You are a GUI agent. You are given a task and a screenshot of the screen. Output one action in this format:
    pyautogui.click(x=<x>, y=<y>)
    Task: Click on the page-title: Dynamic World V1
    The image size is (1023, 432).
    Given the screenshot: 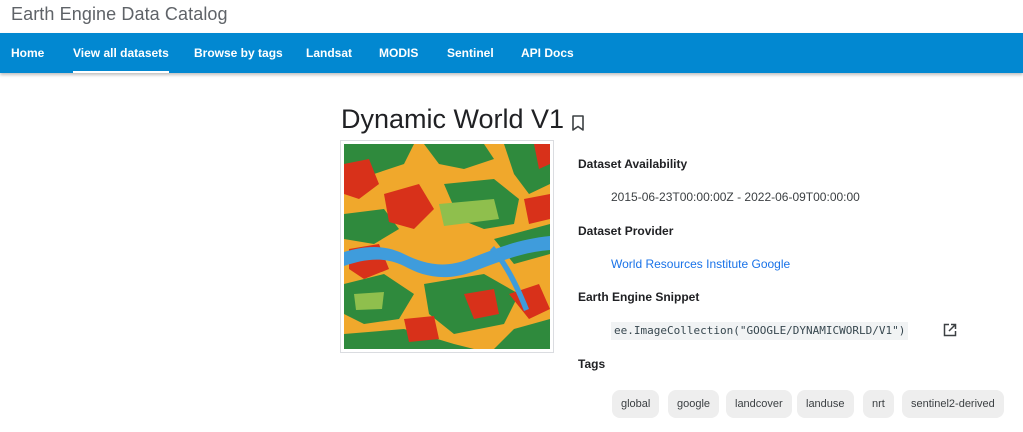 What is the action you would take?
    pyautogui.click(x=453, y=119)
    